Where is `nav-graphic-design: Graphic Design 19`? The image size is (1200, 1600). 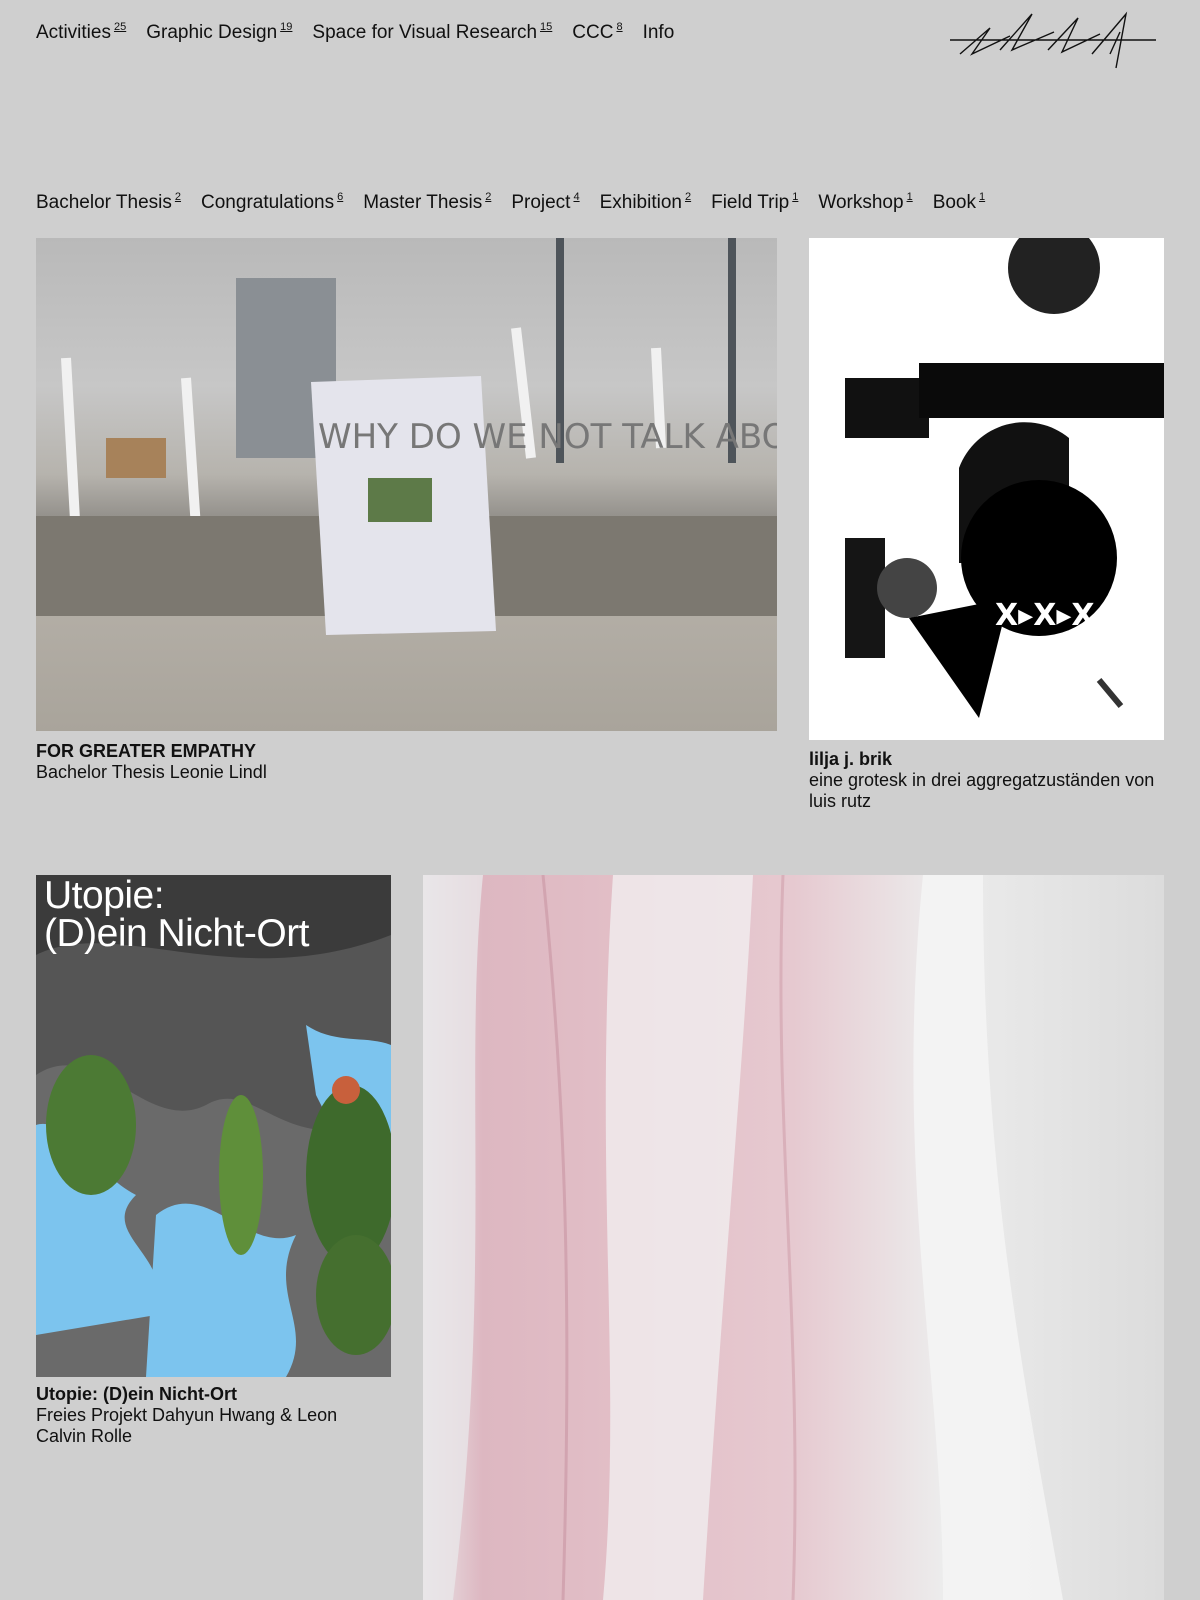
nav-graphic-design: Graphic Design 19 is located at coordinates (219, 33).